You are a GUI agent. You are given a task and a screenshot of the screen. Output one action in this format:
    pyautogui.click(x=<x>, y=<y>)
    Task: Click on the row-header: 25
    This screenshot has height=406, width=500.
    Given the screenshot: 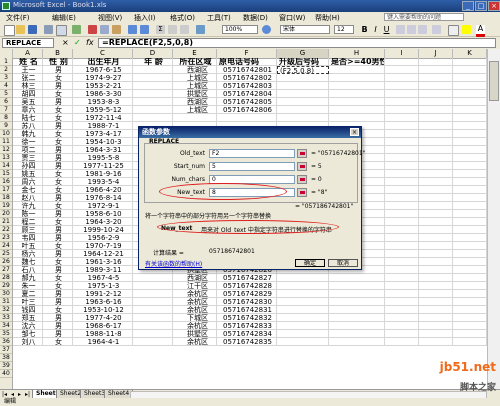 What is the action you would take?
    pyautogui.click(x=6, y=254)
    